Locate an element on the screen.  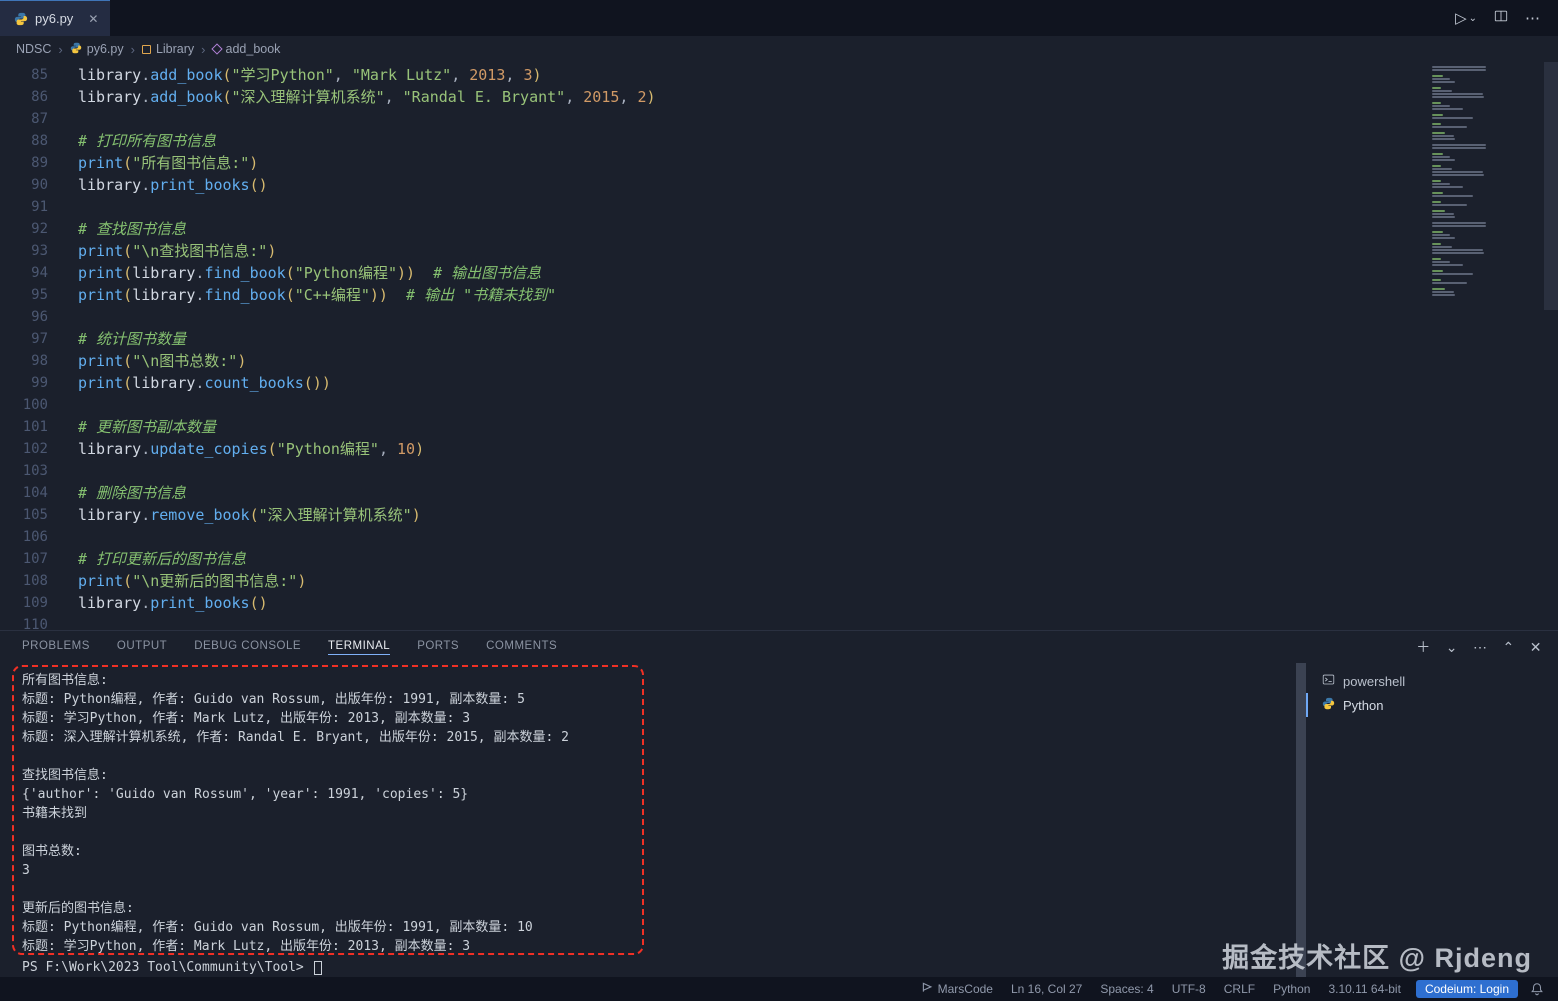
code-line: 91 is located at coordinates (779, 207).